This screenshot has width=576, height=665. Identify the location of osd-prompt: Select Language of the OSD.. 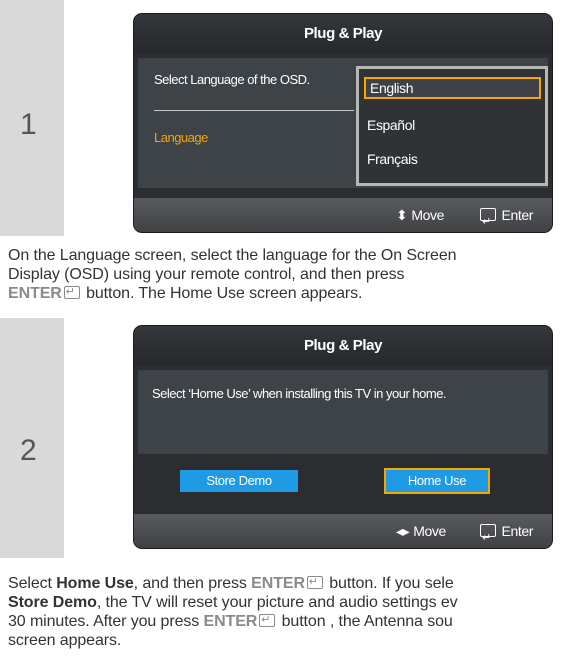
(232, 79).